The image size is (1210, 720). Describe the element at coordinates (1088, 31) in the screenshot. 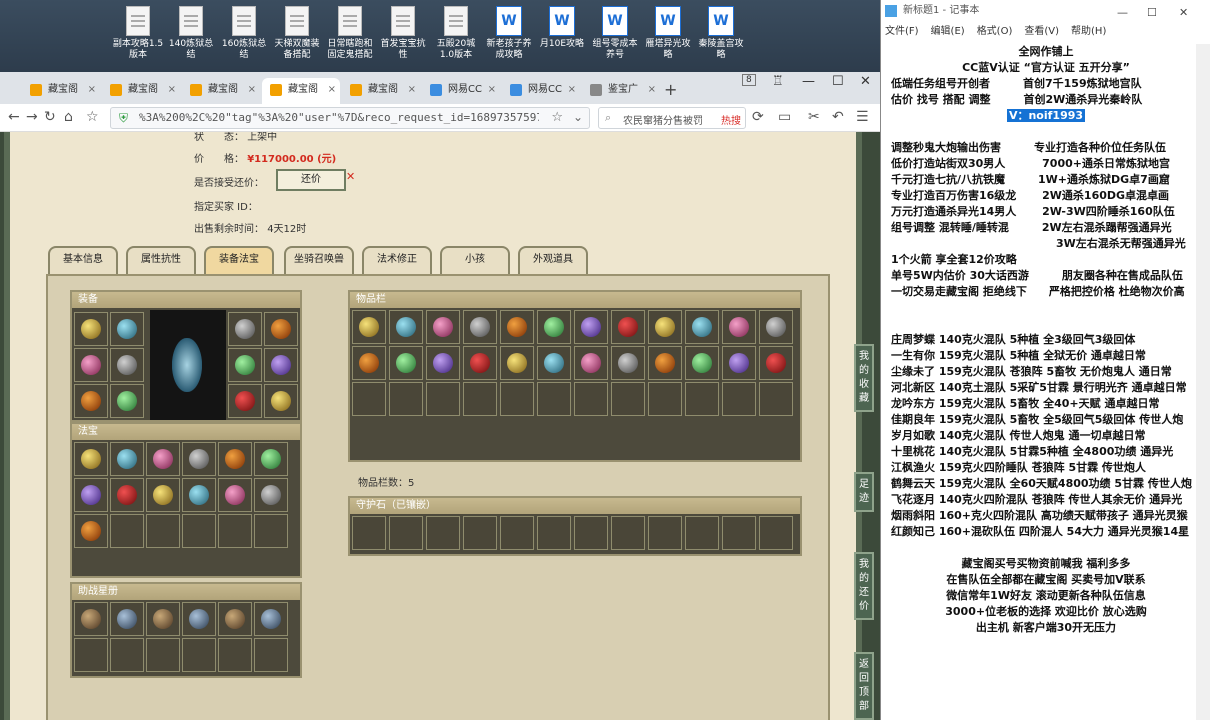

I see `notepad-menu-item: 帮助(H)` at that location.